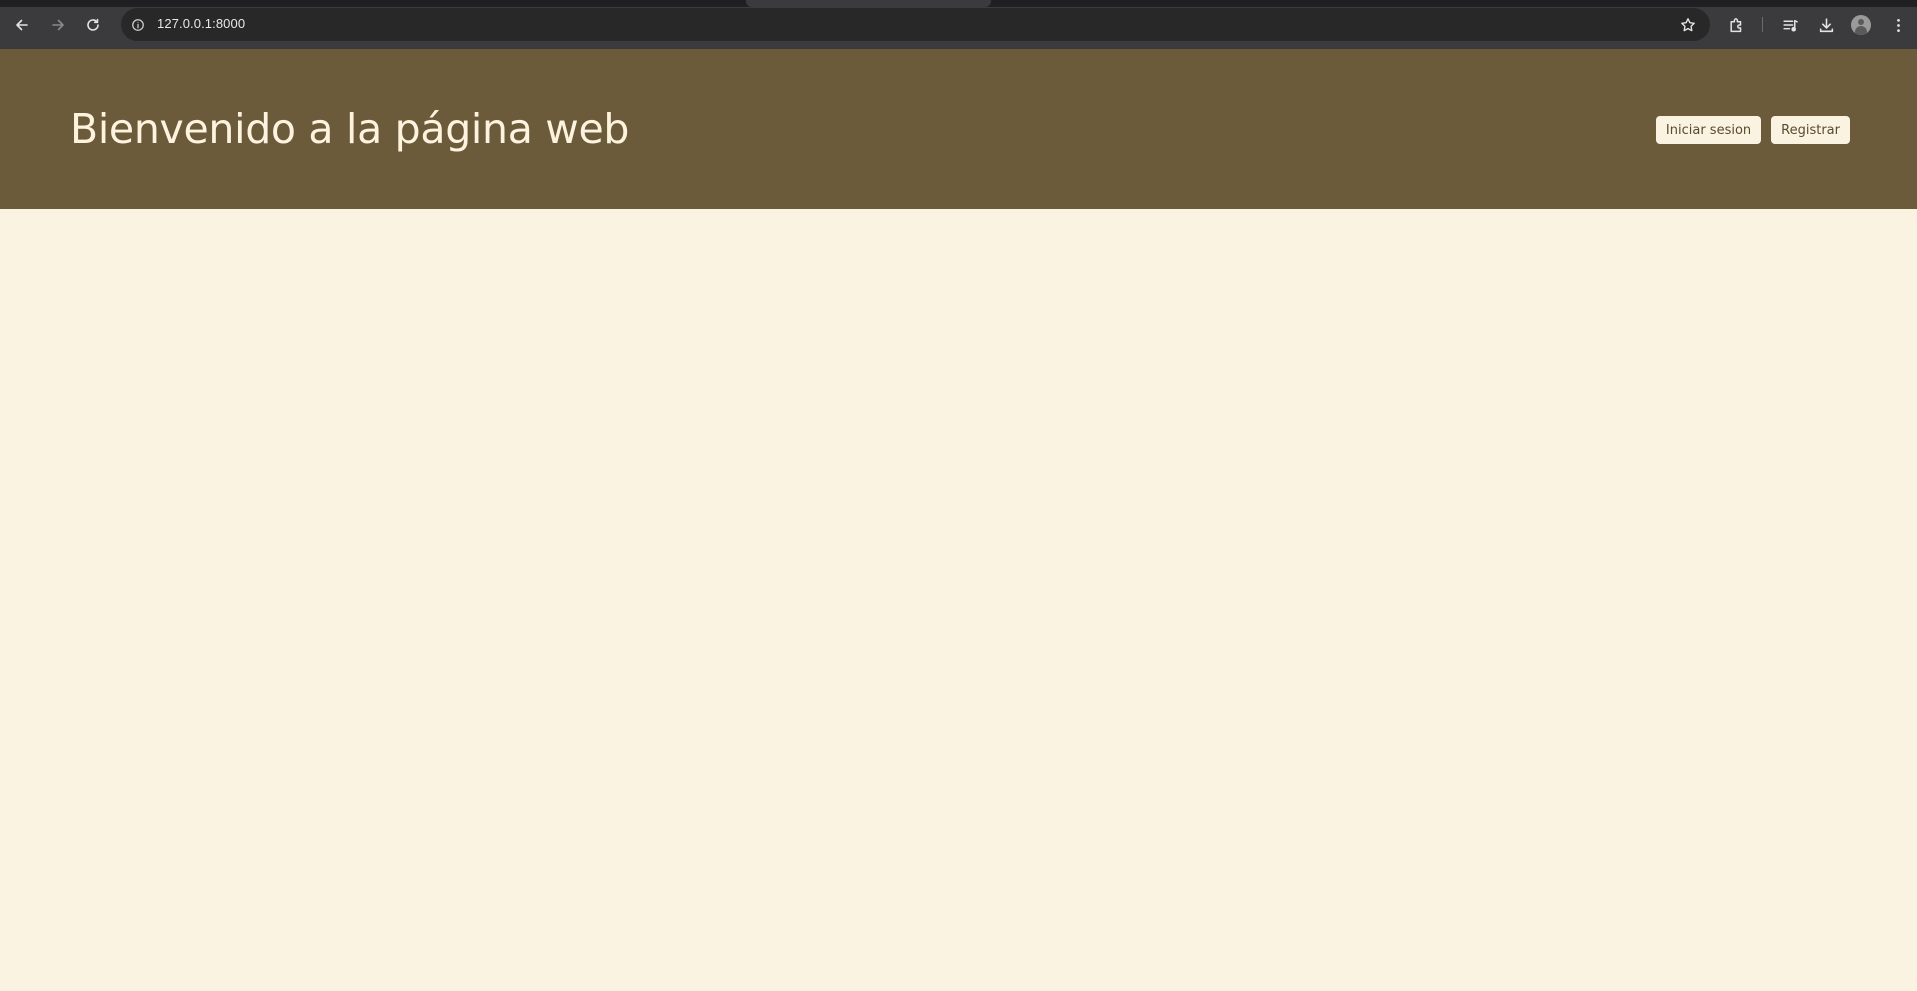 This screenshot has height=991, width=1917. I want to click on puzzle-icon, so click(1735, 24).